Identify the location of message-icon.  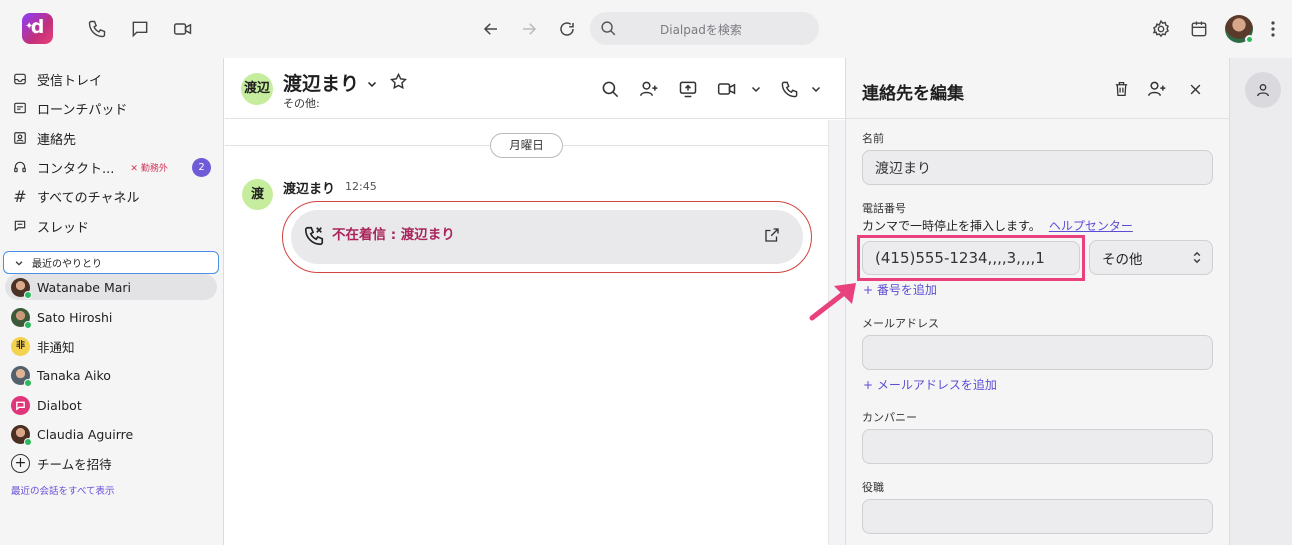
(140, 29).